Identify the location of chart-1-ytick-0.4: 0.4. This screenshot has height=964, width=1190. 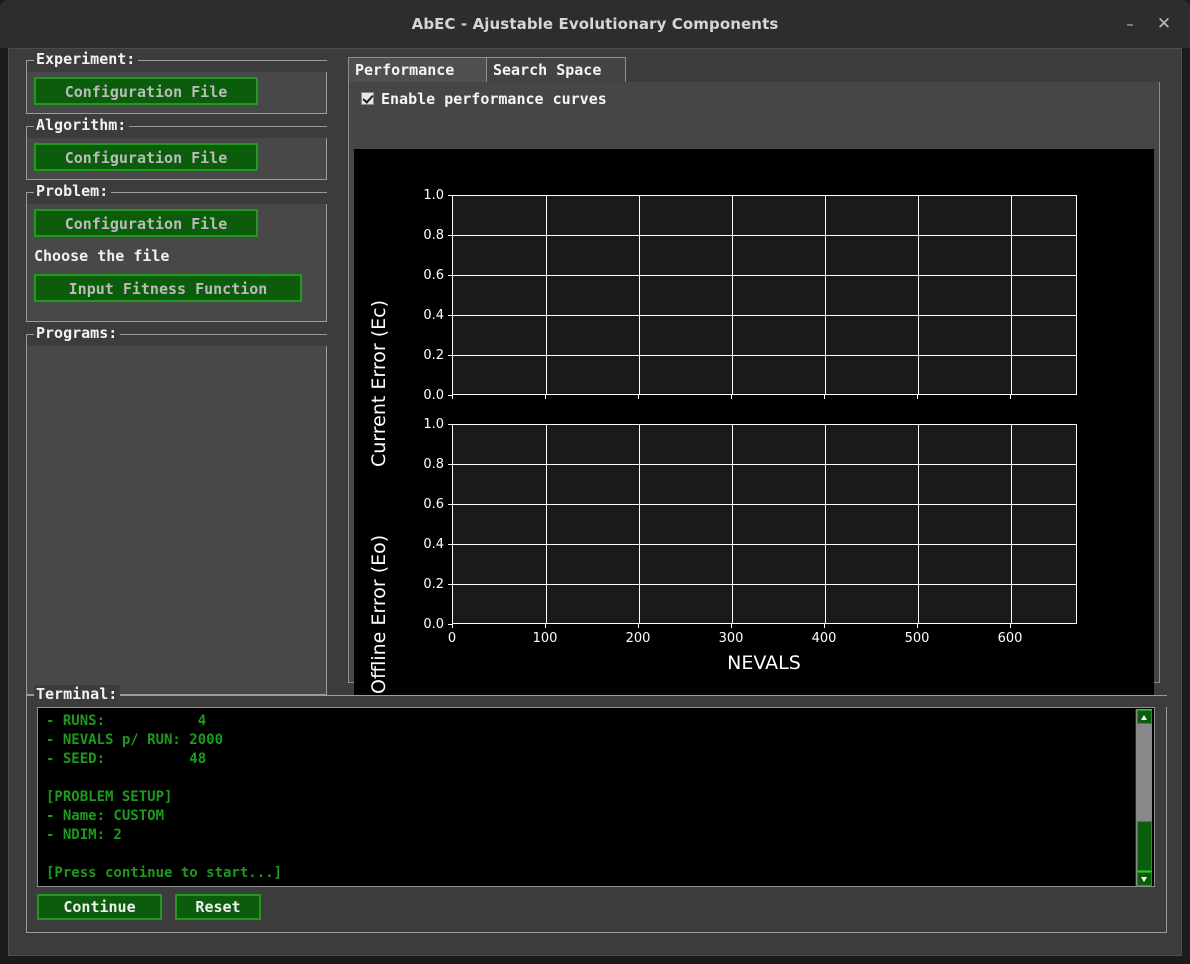
(433, 544).